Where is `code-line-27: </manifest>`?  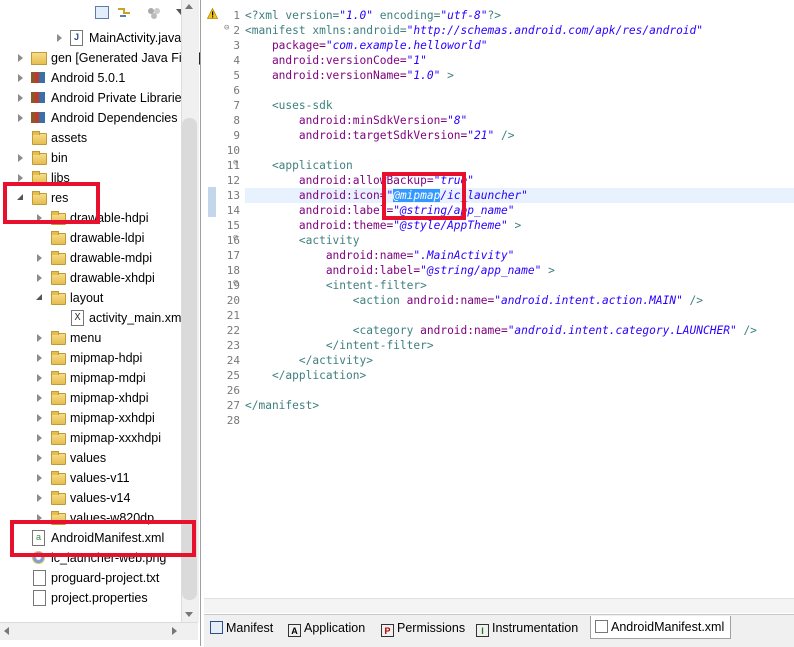 code-line-27: </manifest> is located at coordinates (282, 405).